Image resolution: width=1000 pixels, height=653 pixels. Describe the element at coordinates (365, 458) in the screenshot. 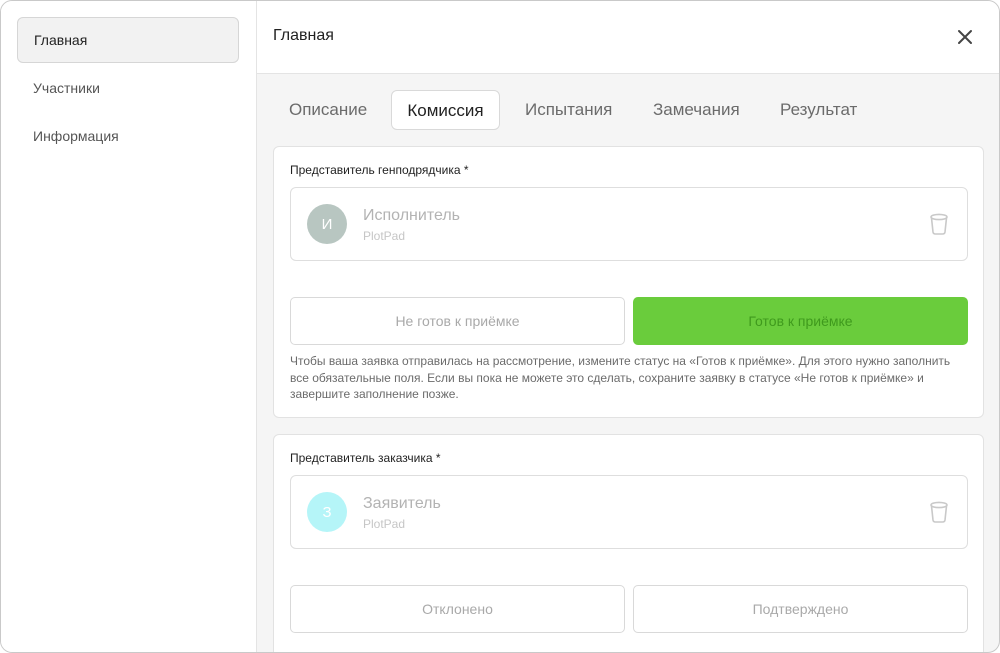

I see `customer-label: Представитель заказчика *` at that location.